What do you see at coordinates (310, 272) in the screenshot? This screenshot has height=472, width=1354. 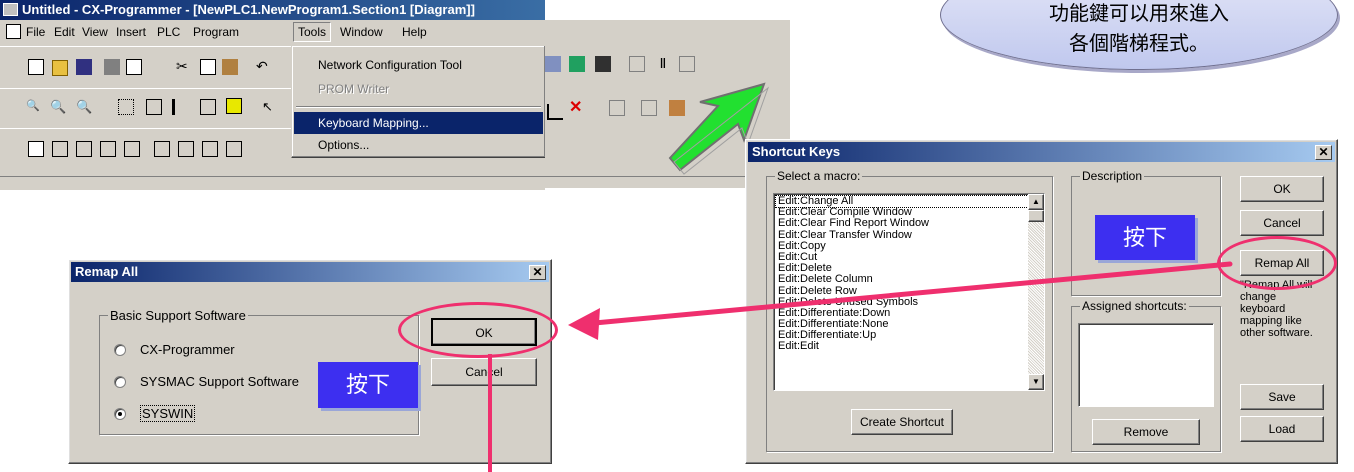 I see `remap-all-titlebar: Remap All ✕` at bounding box center [310, 272].